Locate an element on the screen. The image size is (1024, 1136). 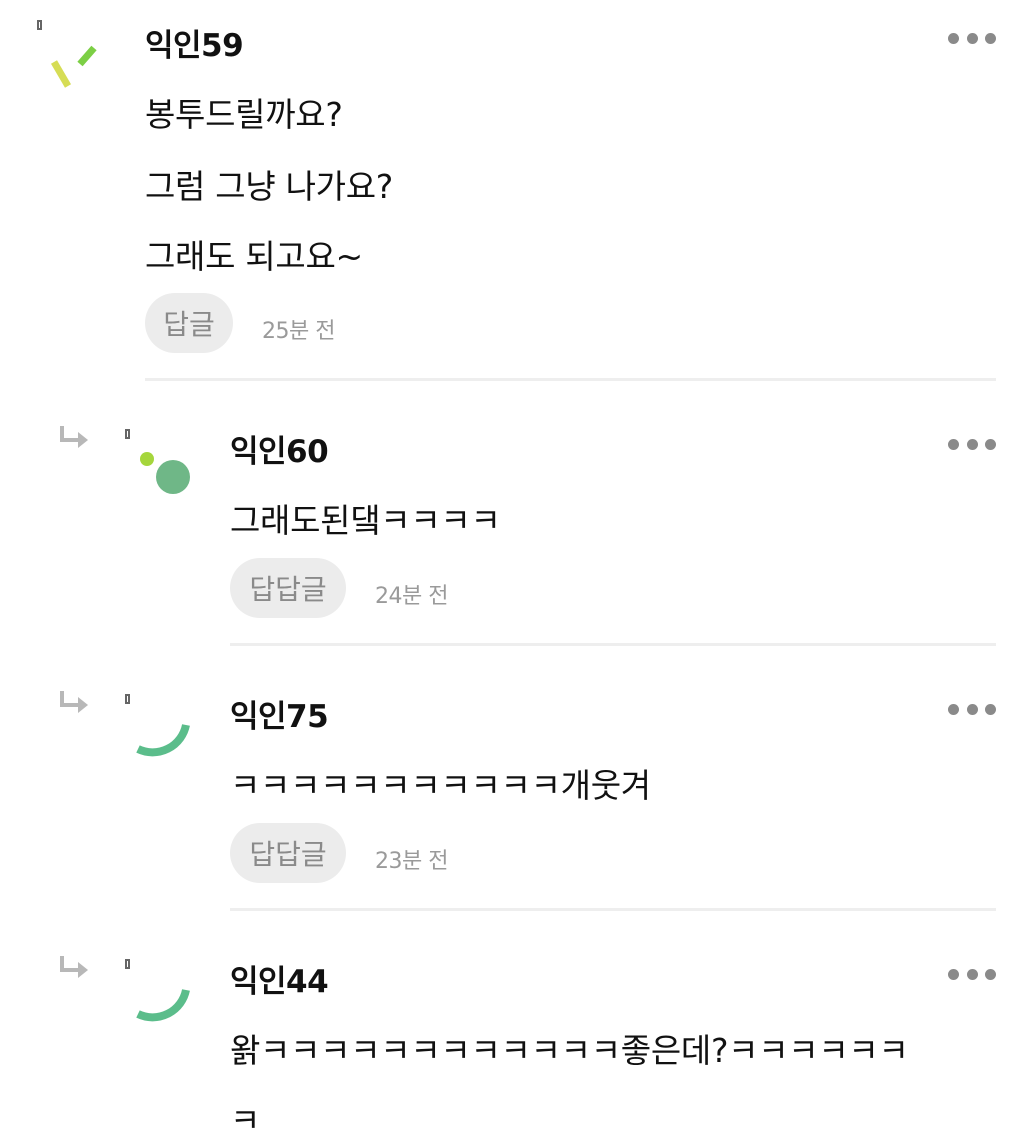
author-nickname: 익인44 is located at coordinates (279, 978).